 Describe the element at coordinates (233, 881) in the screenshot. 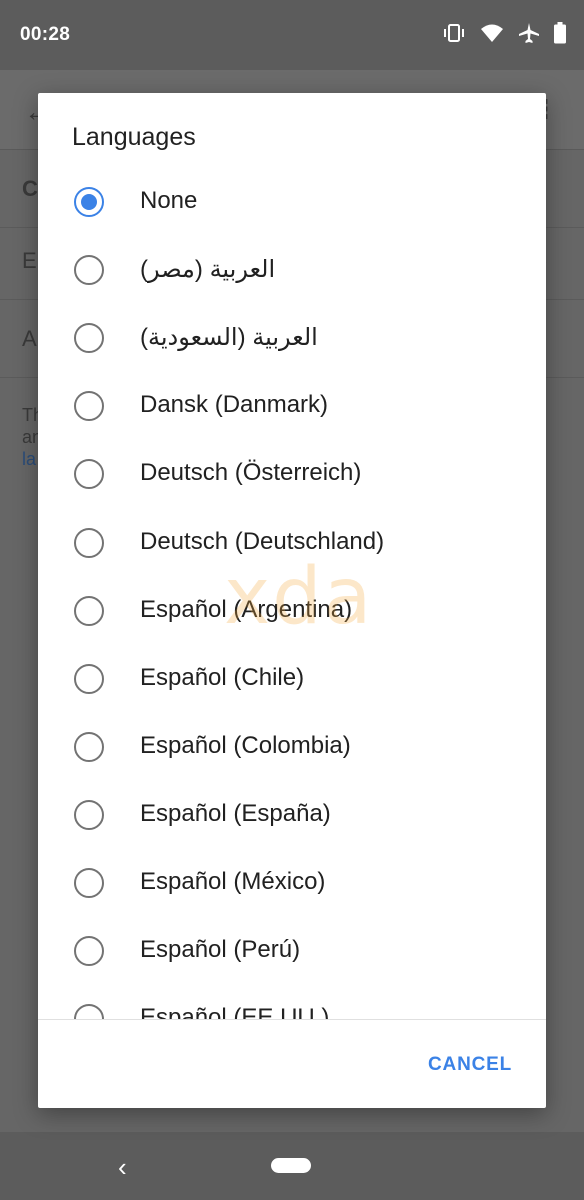

I see `language-option-label: Español (México)` at that location.